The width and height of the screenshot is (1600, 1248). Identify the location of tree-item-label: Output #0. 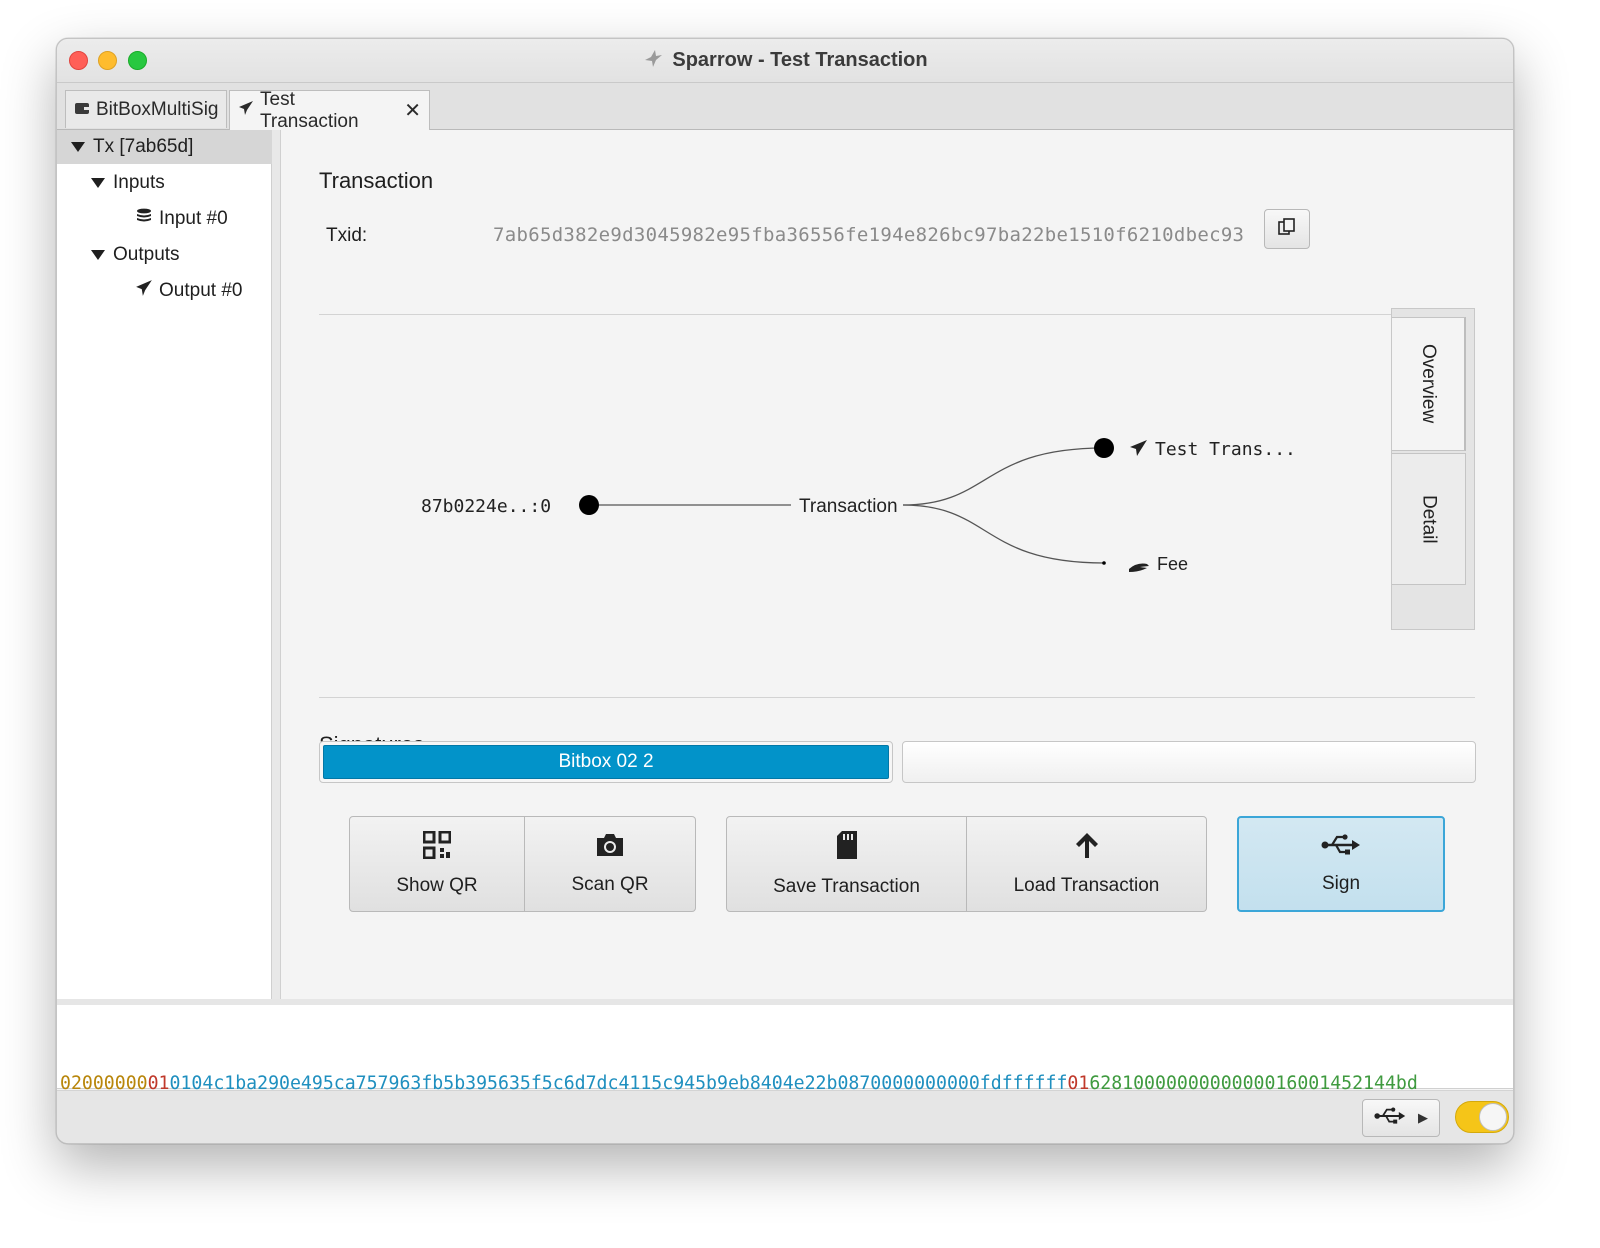
(201, 290).